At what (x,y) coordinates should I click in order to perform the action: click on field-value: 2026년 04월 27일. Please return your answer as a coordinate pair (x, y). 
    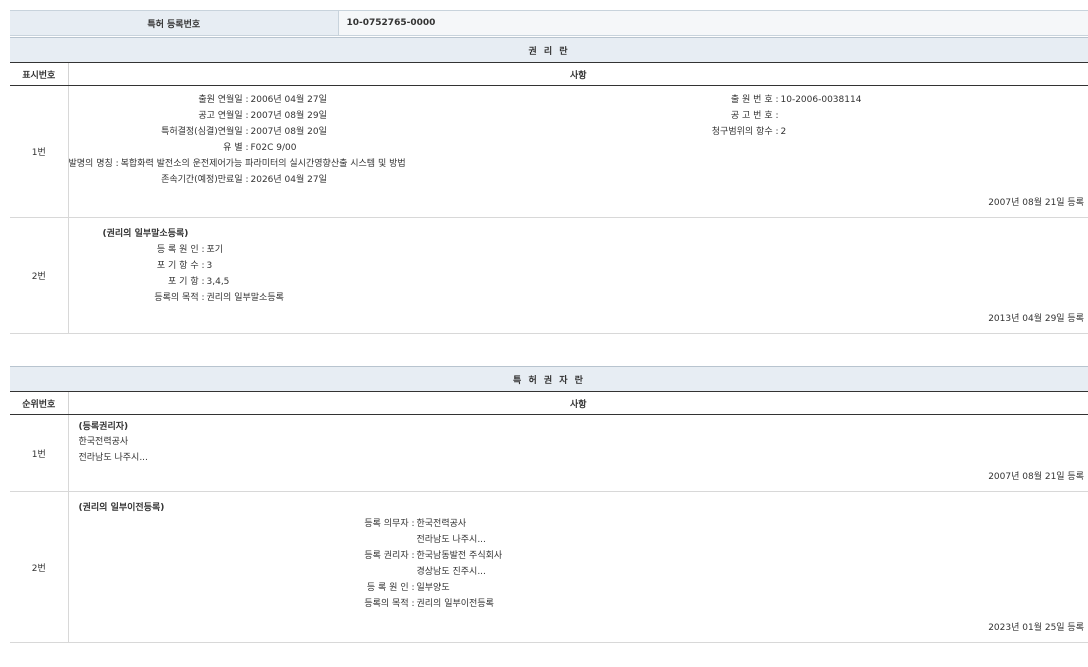
    Looking at the image, I should click on (288, 180).